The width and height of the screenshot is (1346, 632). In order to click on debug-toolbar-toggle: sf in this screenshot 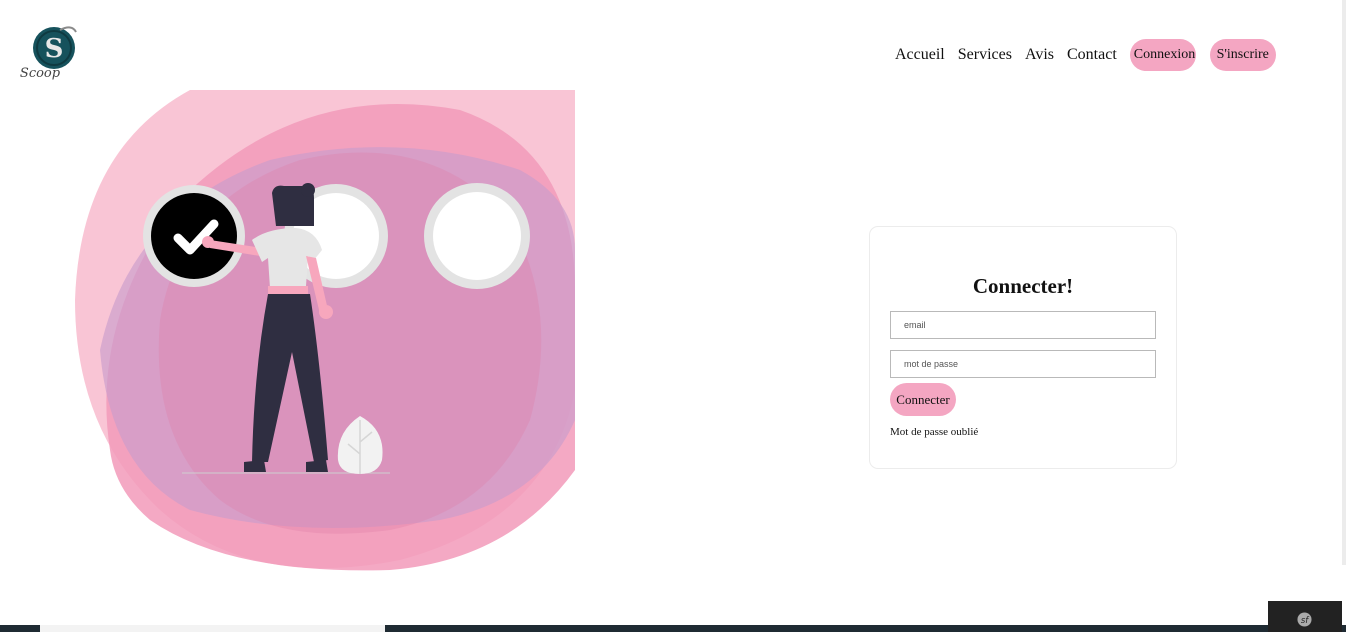, I will do `click(1305, 616)`.